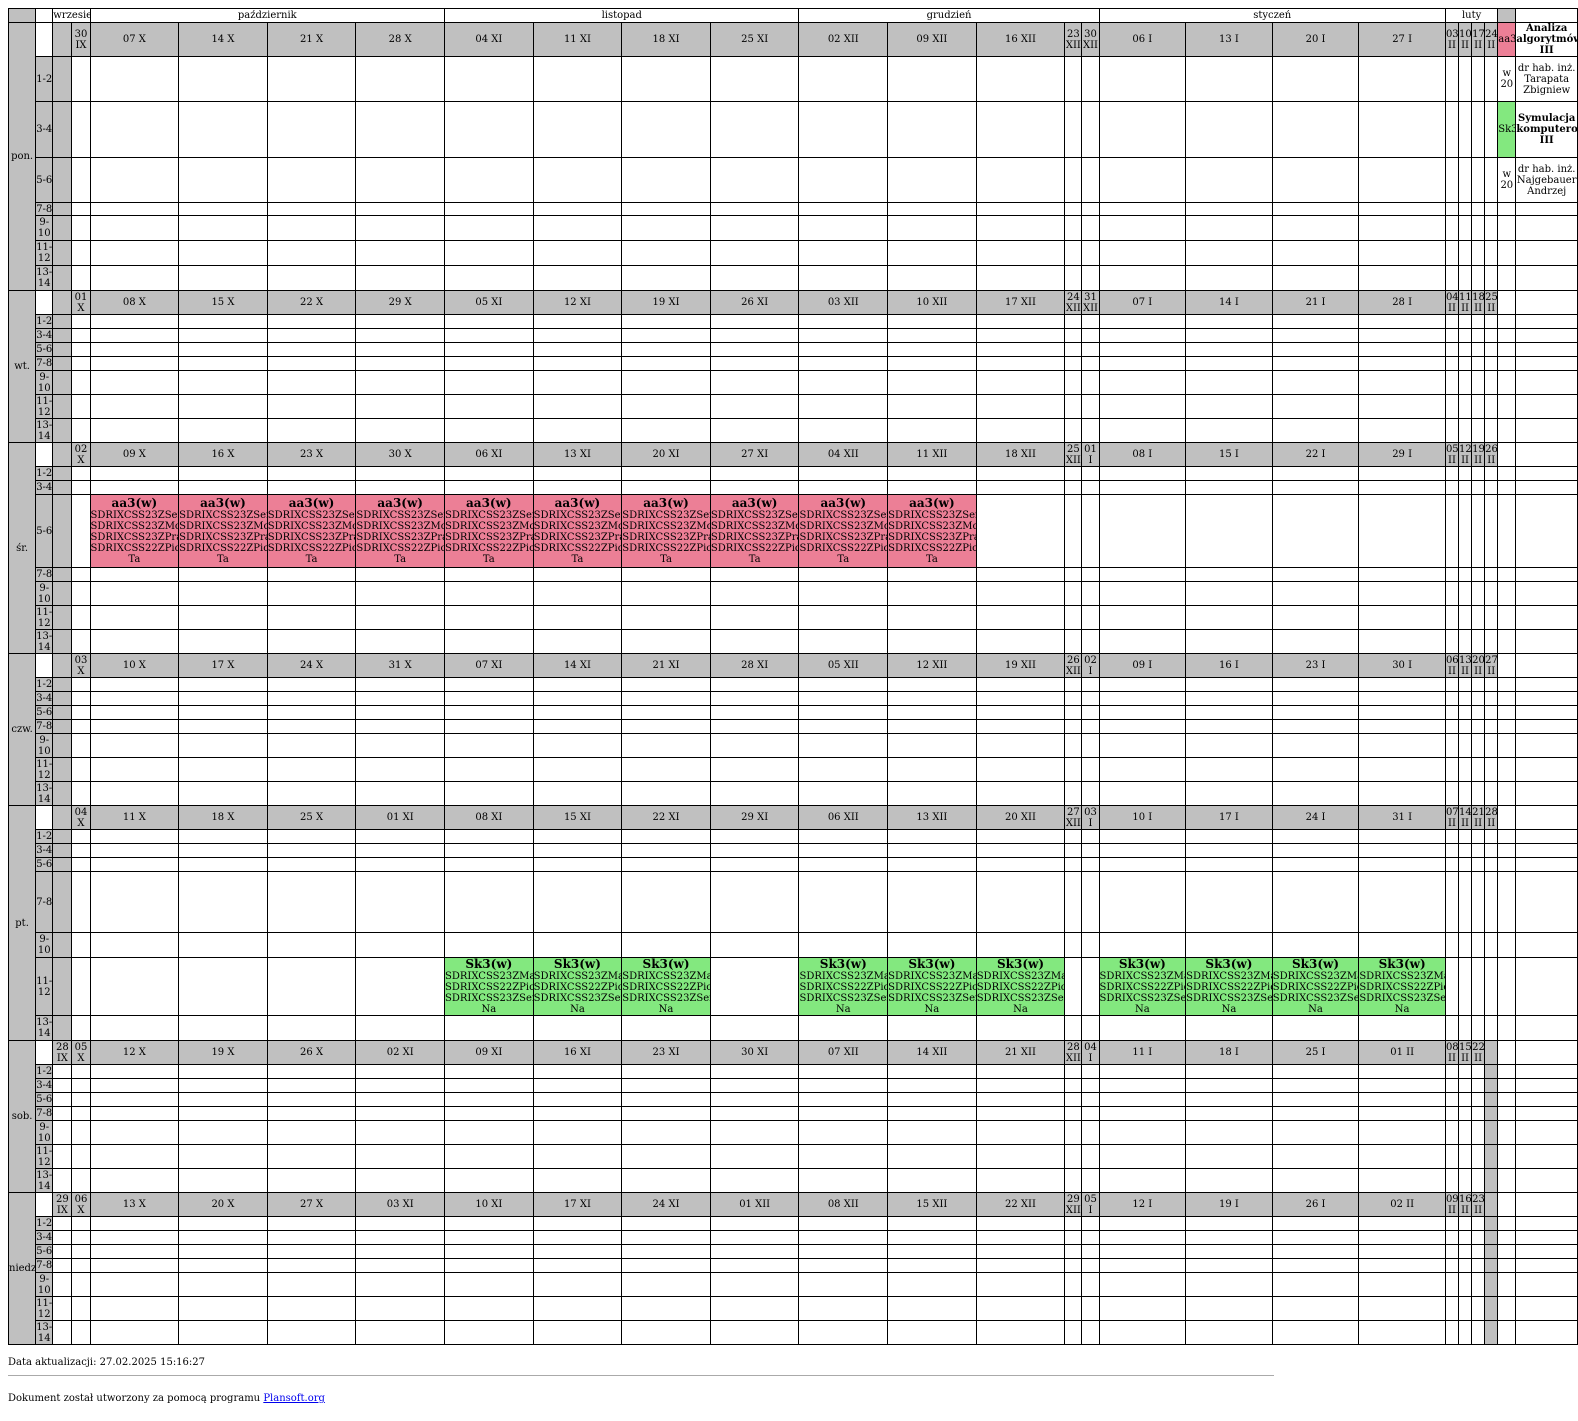 This screenshot has width=1578, height=1421. What do you see at coordinates (1229, 1204) in the screenshot?
I see `date-header: 19 I` at bounding box center [1229, 1204].